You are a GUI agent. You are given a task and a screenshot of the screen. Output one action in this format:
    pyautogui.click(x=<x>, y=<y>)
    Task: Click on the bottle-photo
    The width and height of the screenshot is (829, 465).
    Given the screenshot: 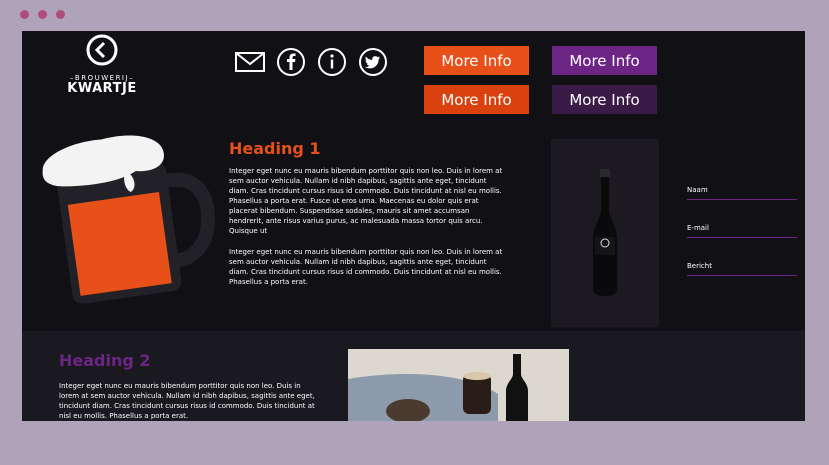 What is the action you would take?
    pyautogui.click(x=605, y=233)
    